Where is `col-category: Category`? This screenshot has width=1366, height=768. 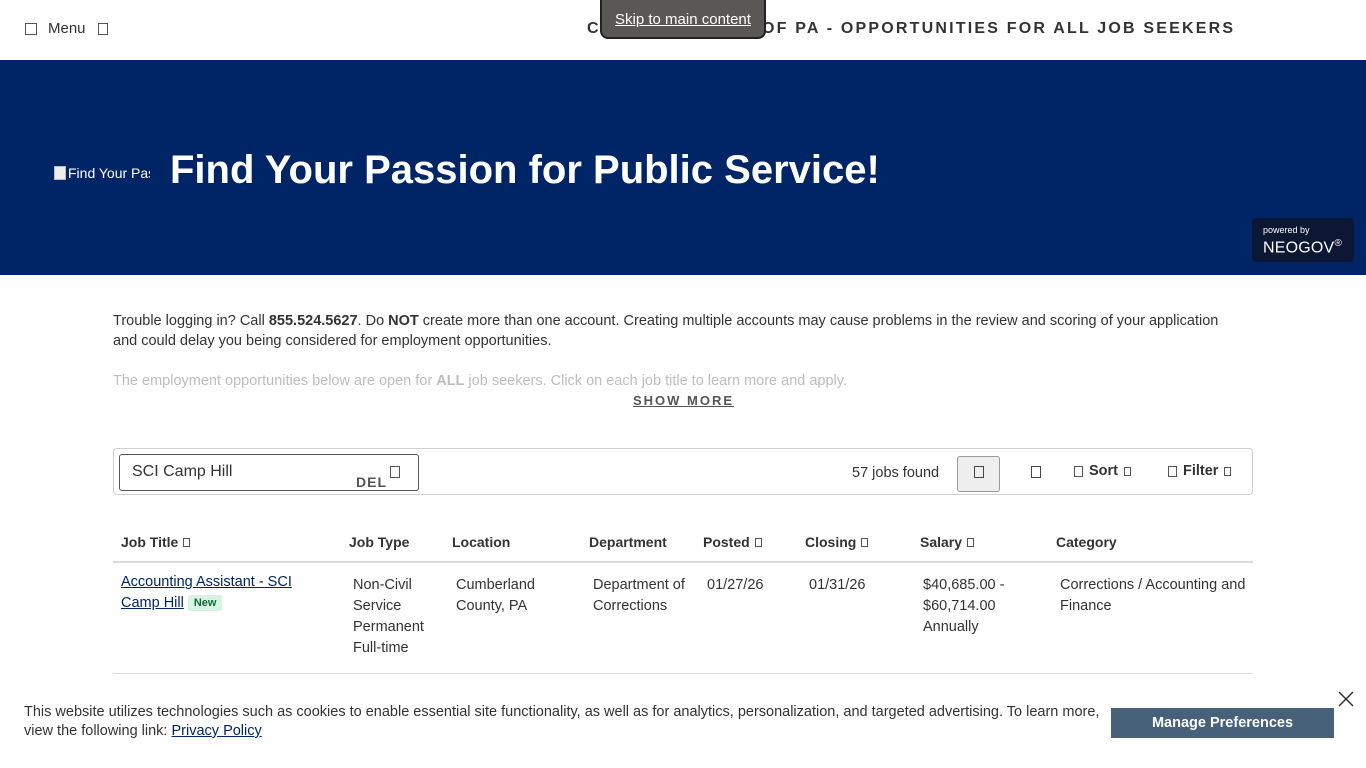 col-category: Category is located at coordinates (1086, 542).